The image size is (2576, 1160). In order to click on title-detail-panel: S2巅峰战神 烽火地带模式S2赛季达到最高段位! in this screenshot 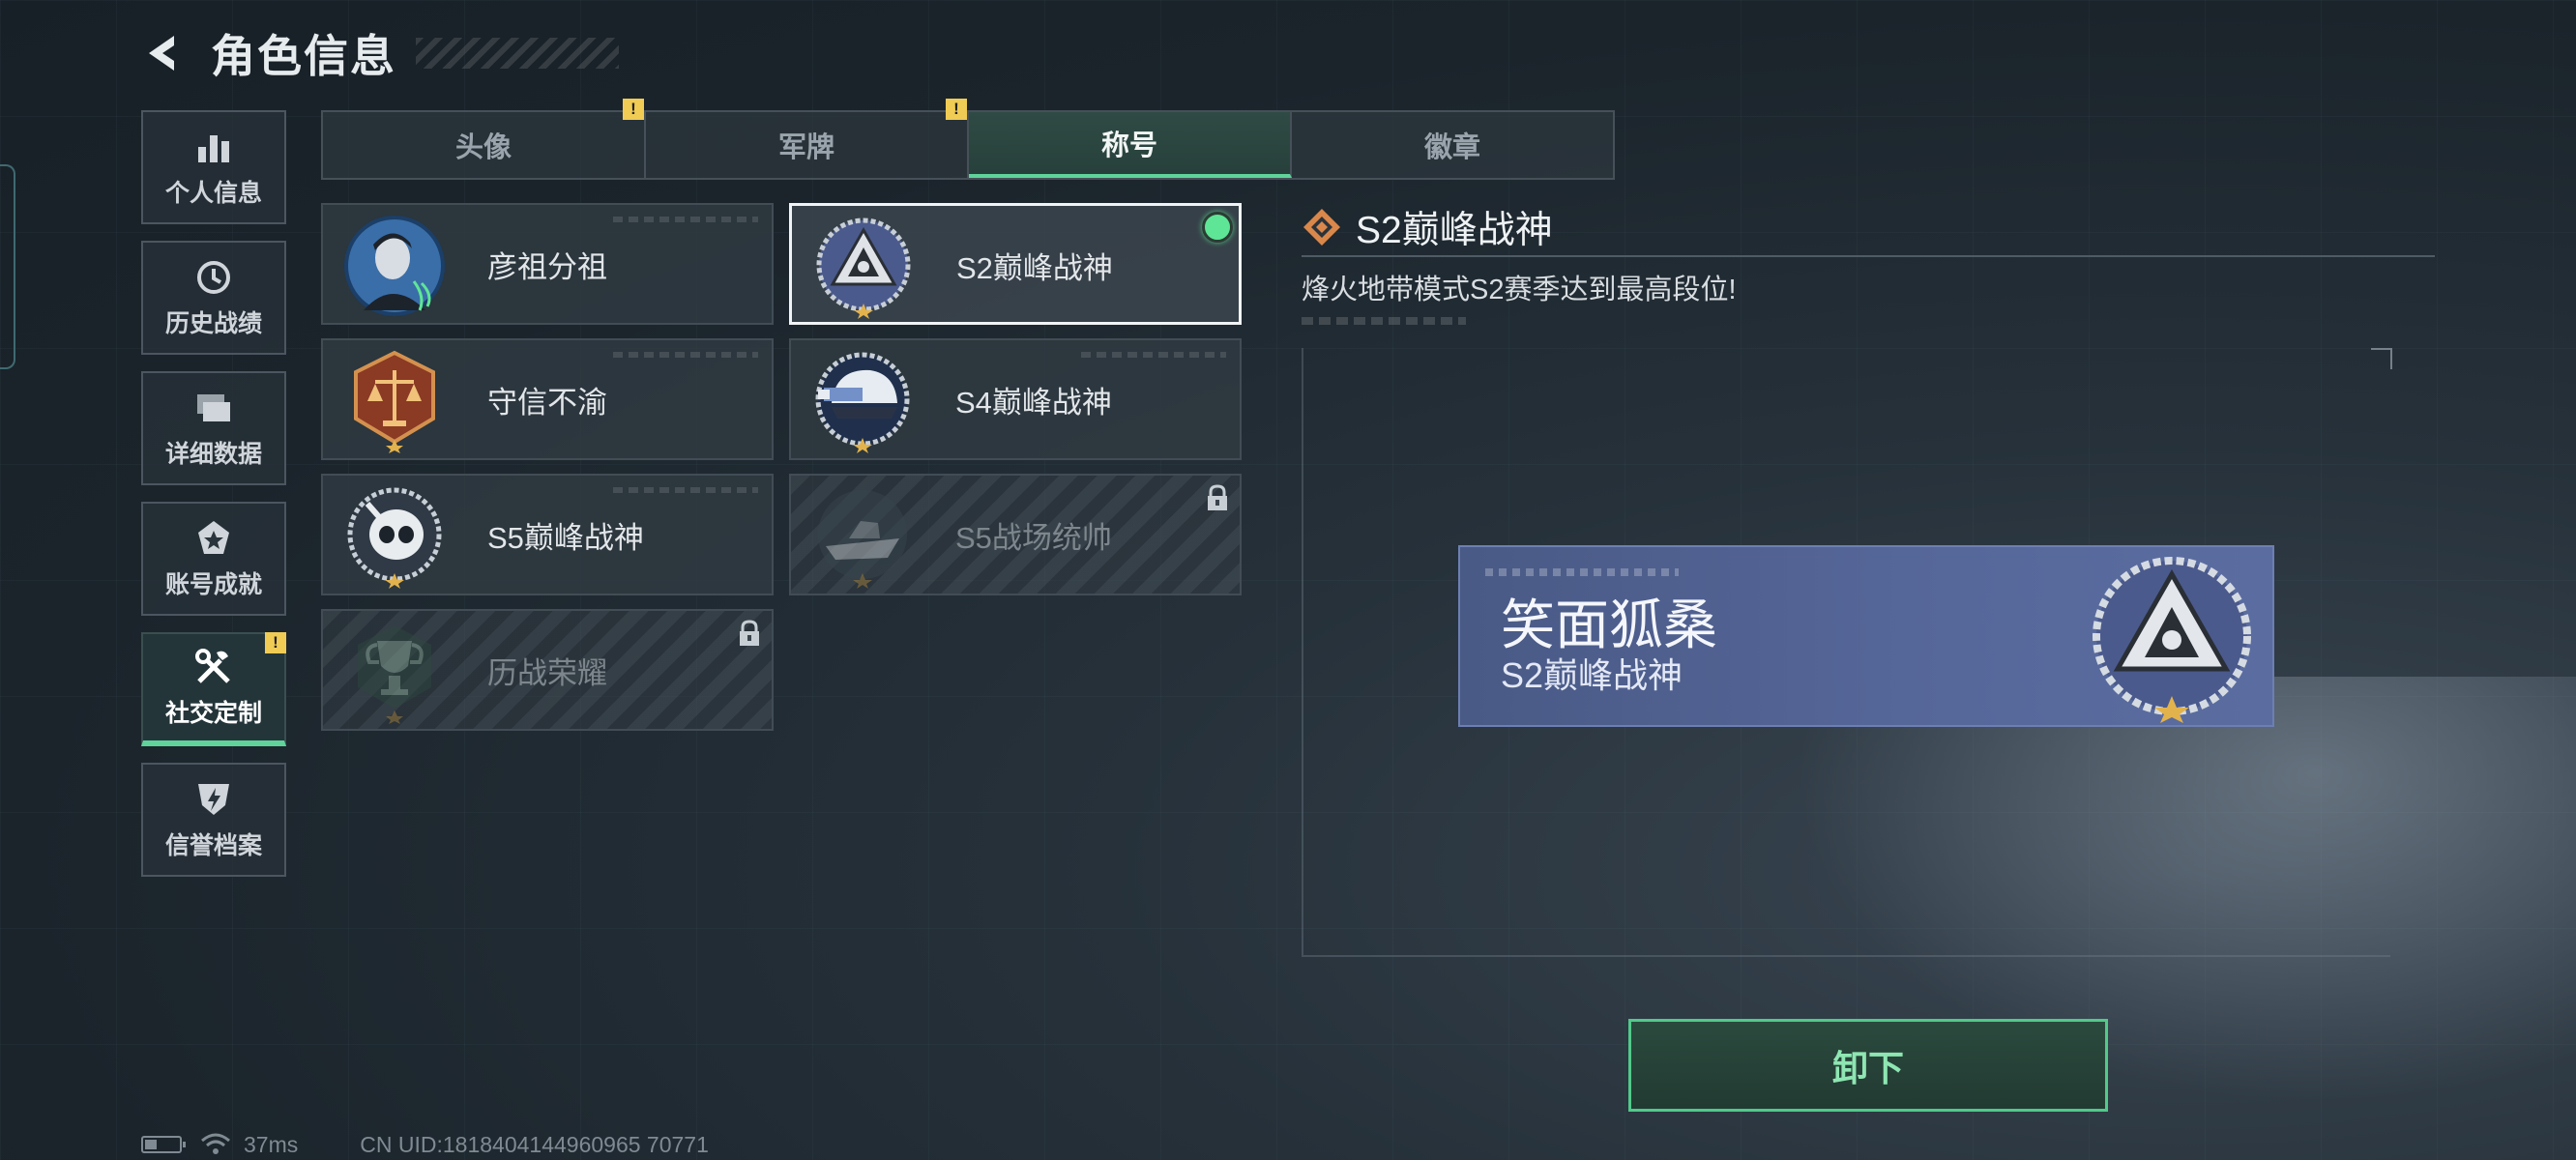, I will do `click(1868, 264)`.